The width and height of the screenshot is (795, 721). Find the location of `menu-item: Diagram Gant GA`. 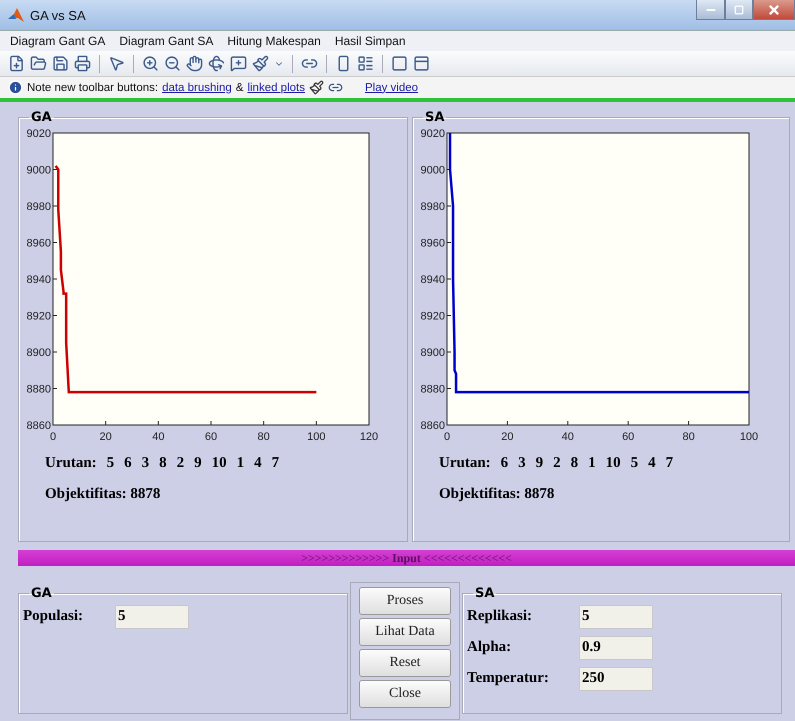

menu-item: Diagram Gant GA is located at coordinates (58, 41).